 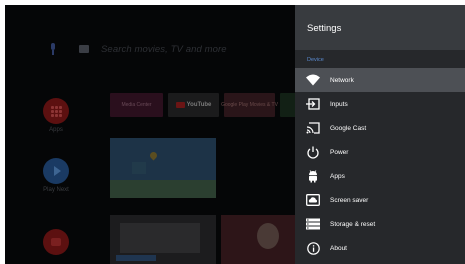 What do you see at coordinates (163, 189) in the screenshot?
I see `featured-image` at bounding box center [163, 189].